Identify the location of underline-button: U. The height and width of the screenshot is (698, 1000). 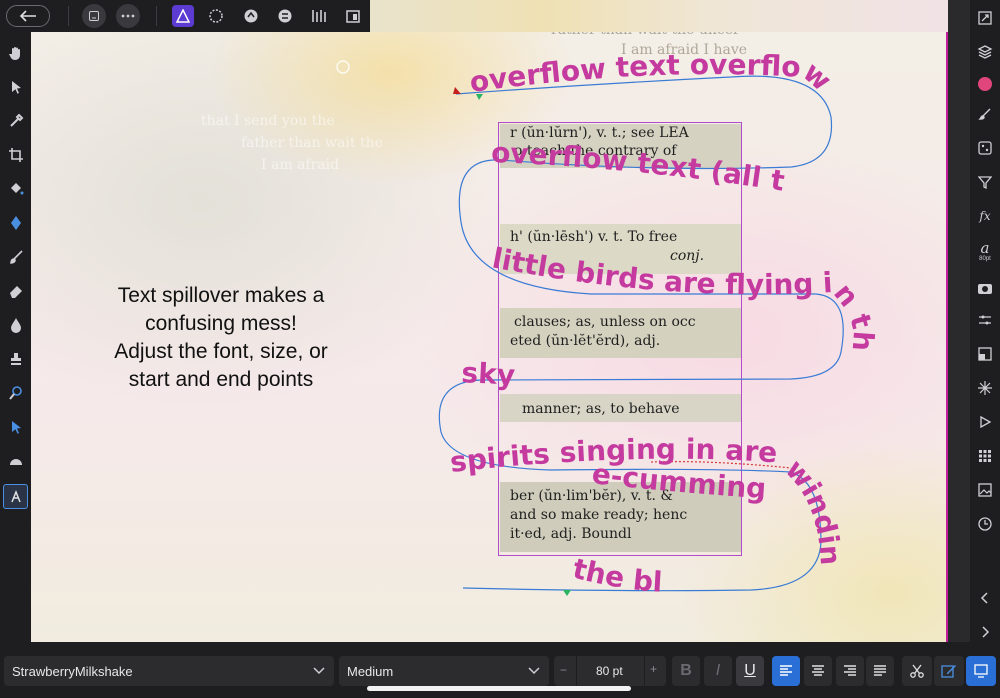
(750, 671).